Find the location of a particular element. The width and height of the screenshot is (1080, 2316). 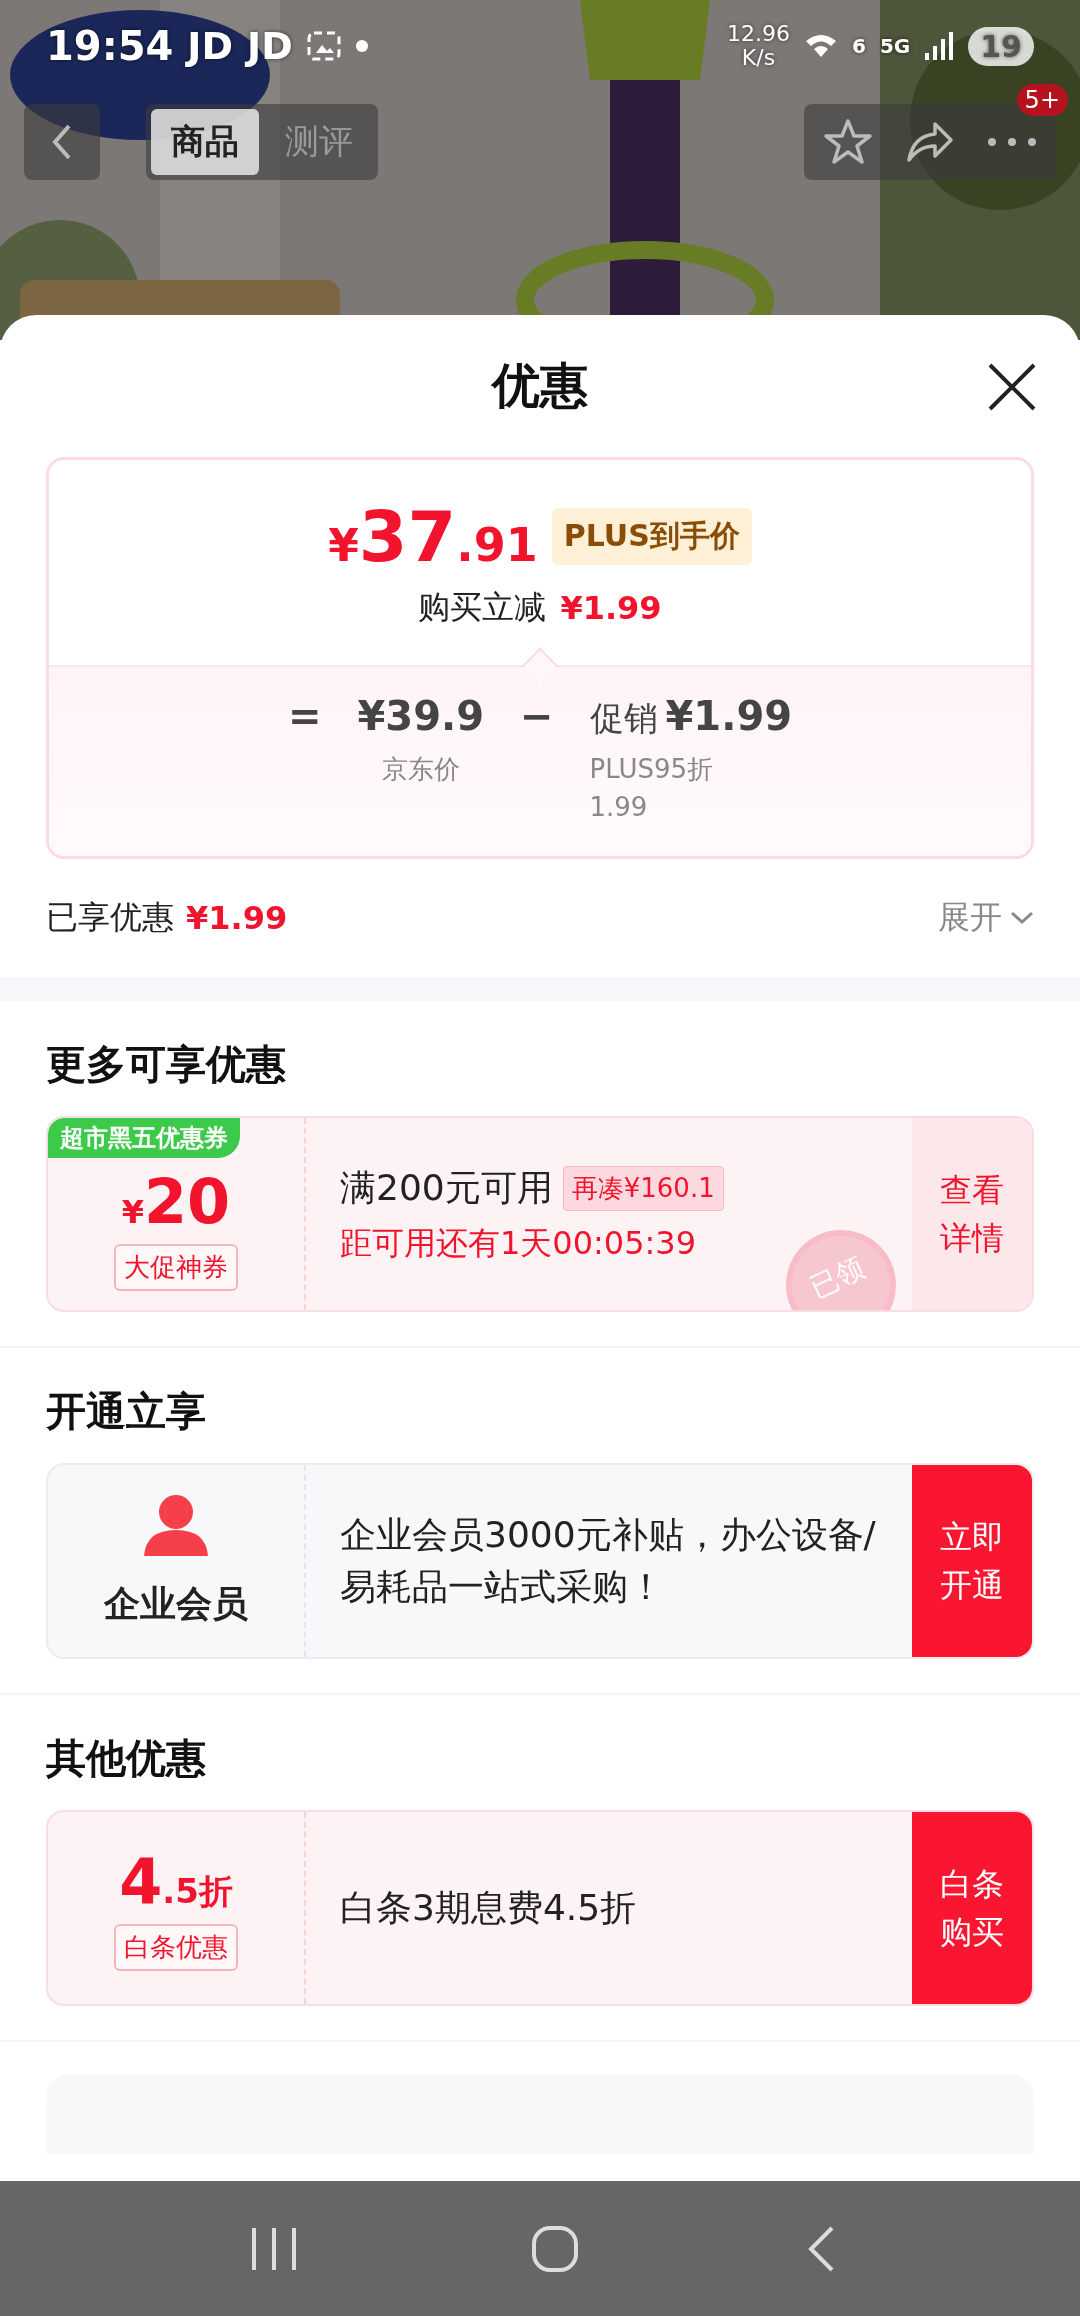

coupon-amount: ¥20 is located at coordinates (176, 1201).